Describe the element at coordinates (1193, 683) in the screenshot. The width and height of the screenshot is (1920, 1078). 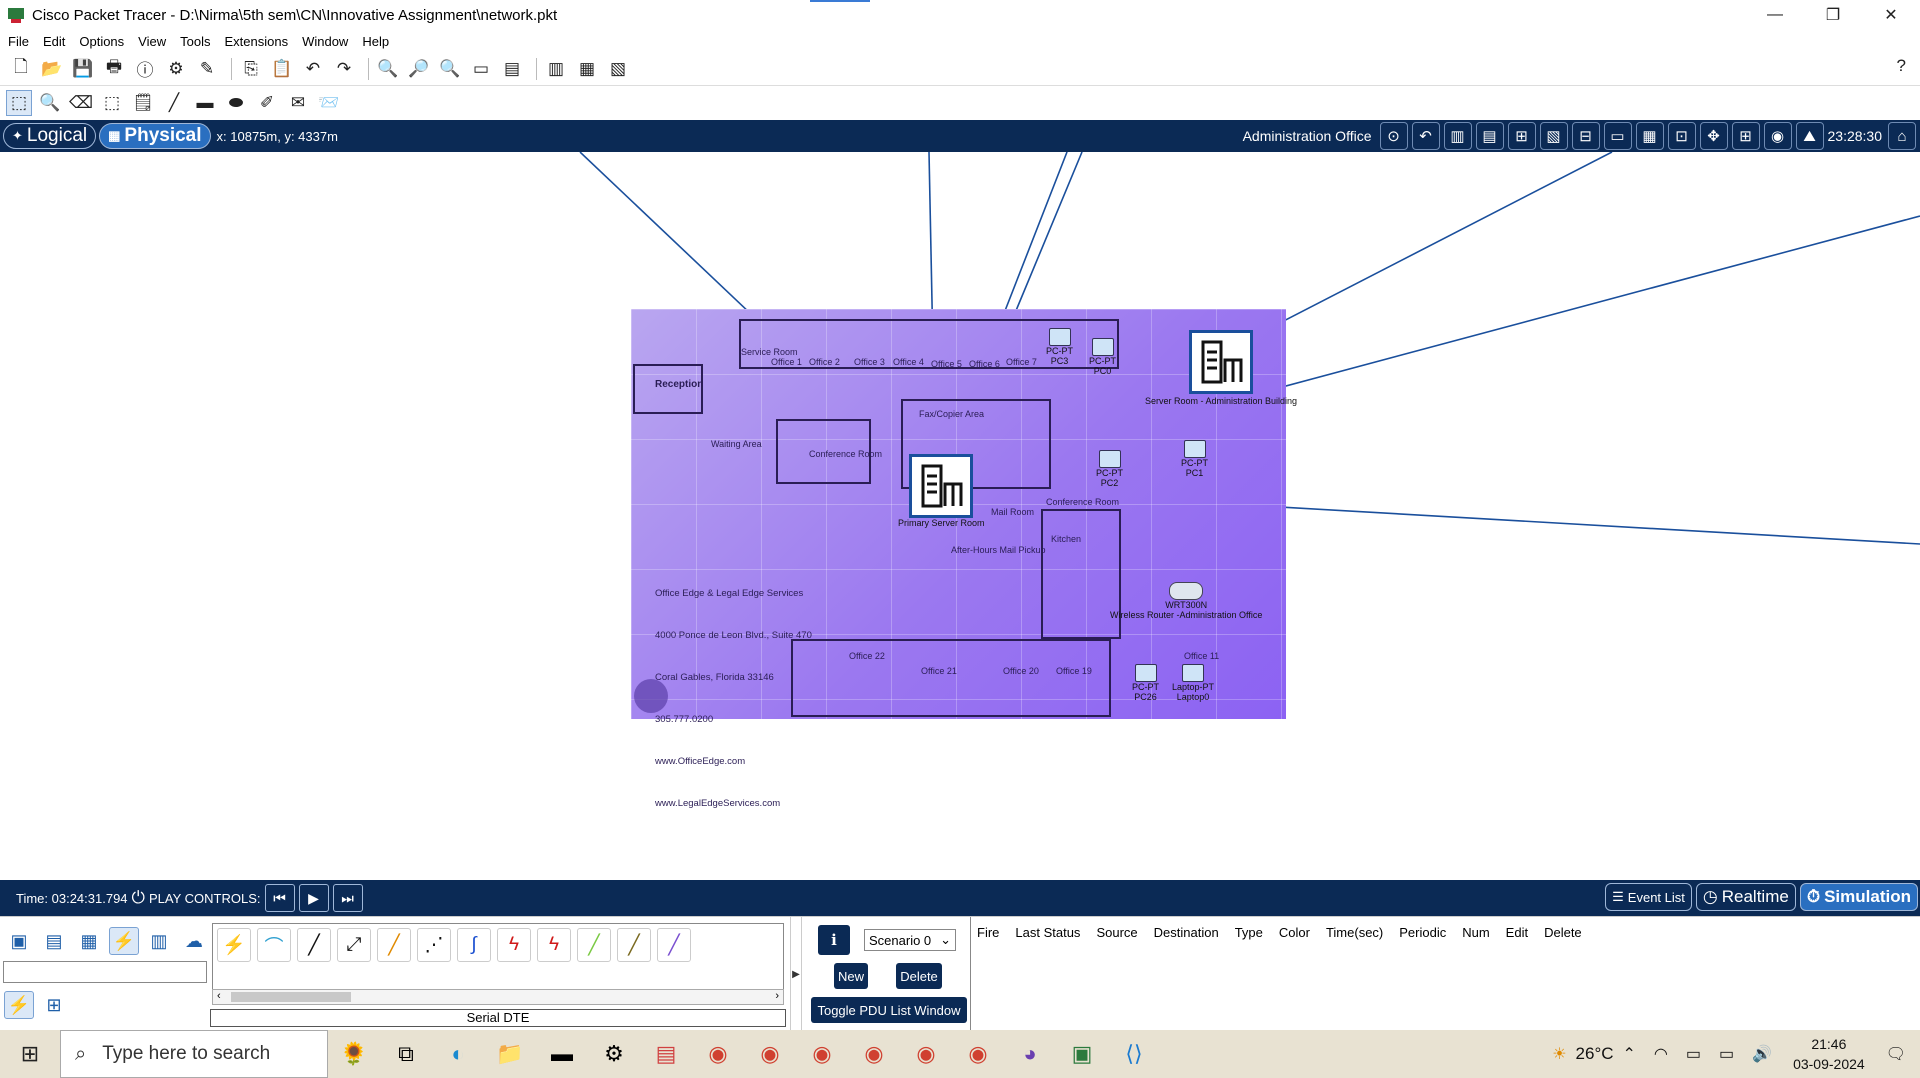
I see `laptop0-device: Laptop-PT Laptop0` at that location.